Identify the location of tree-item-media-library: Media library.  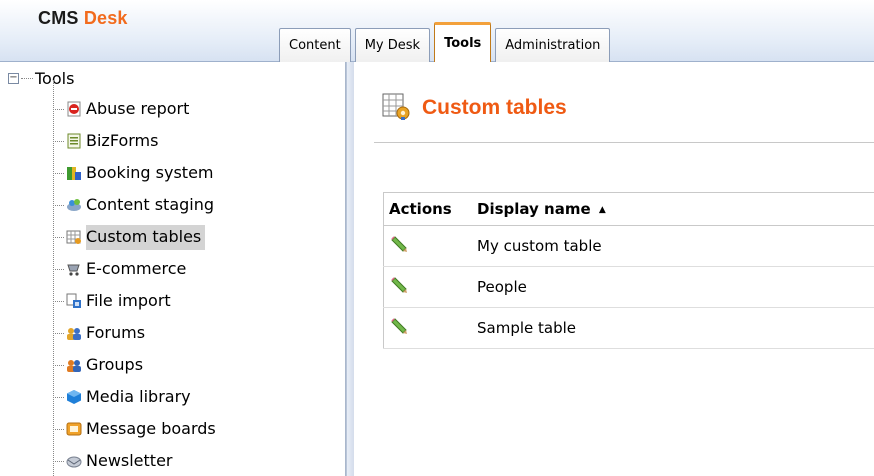
(123, 397).